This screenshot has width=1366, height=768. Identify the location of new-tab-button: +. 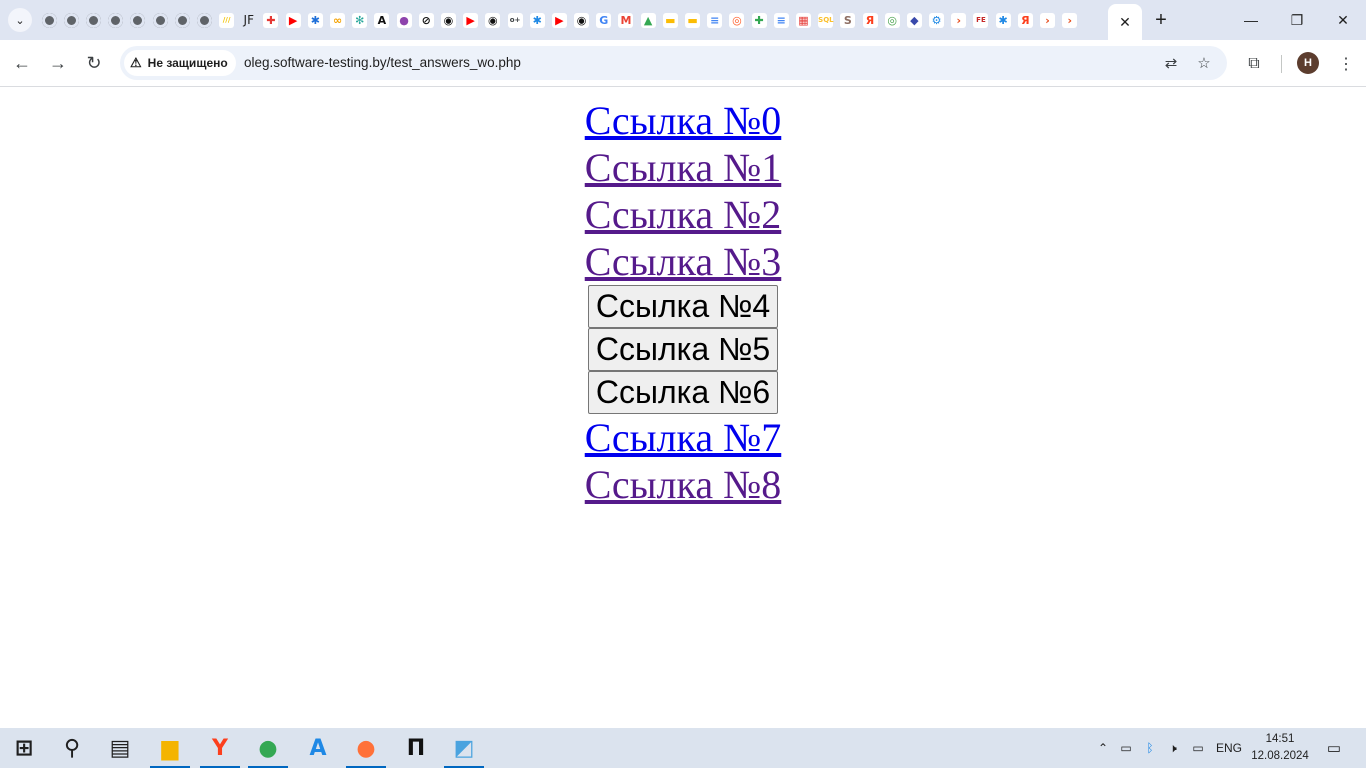
(1161, 20).